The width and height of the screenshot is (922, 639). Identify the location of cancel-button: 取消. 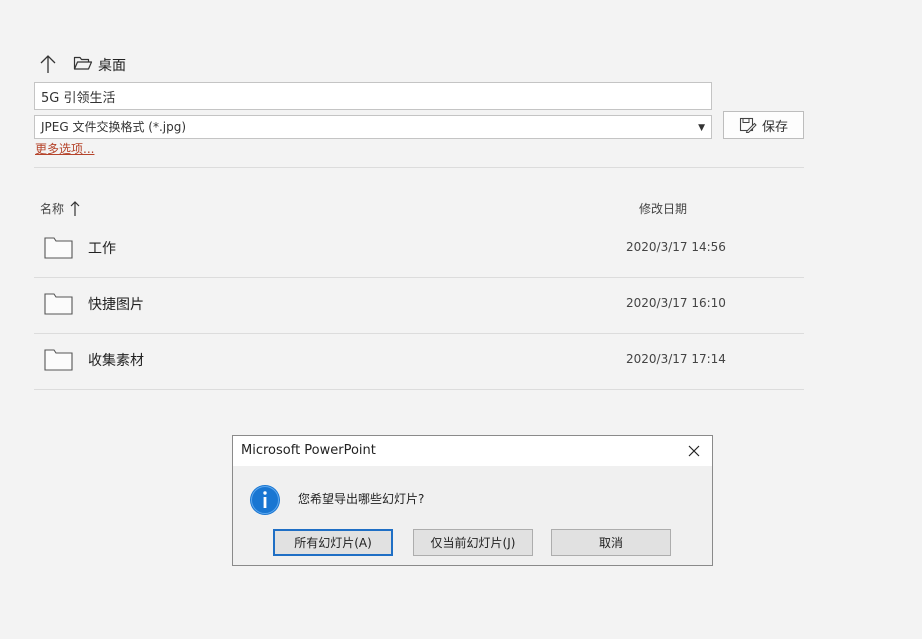
(611, 542).